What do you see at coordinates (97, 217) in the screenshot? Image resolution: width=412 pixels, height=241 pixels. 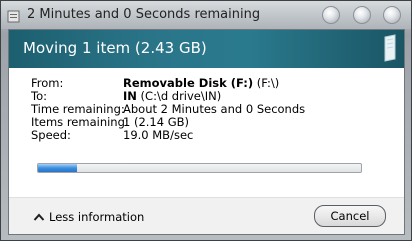 I see `less-information-label: Less information` at bounding box center [97, 217].